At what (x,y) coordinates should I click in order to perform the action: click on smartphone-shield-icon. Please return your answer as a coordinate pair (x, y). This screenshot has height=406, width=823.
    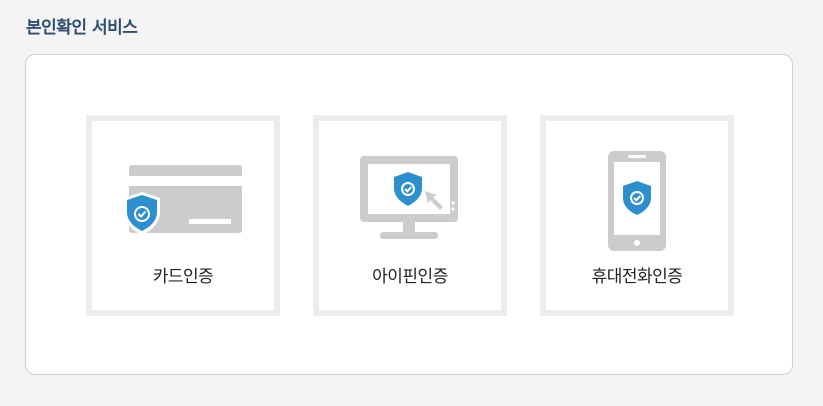
    Looking at the image, I should click on (637, 201).